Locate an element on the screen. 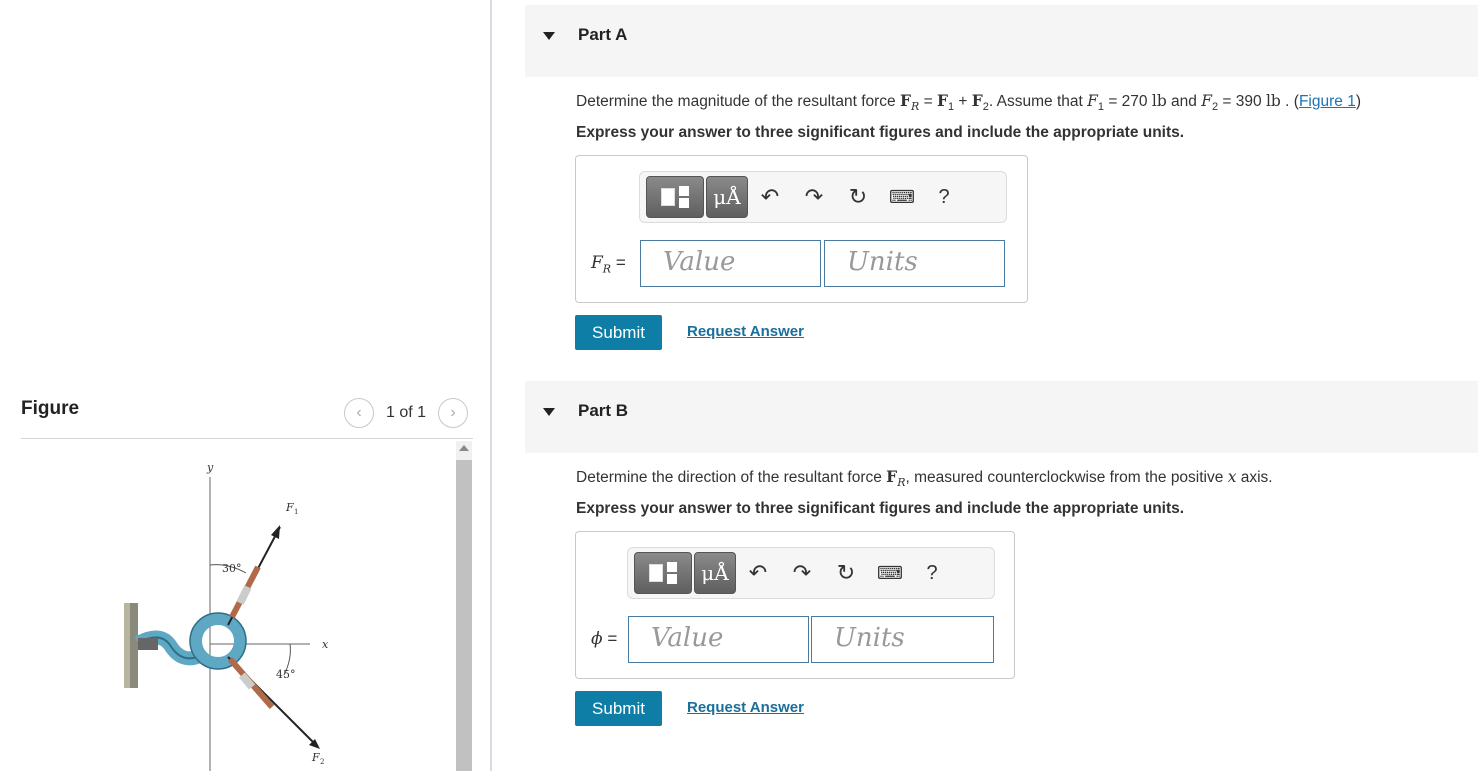 This screenshot has width=1478, height=771. label-y: y is located at coordinates (210, 467).